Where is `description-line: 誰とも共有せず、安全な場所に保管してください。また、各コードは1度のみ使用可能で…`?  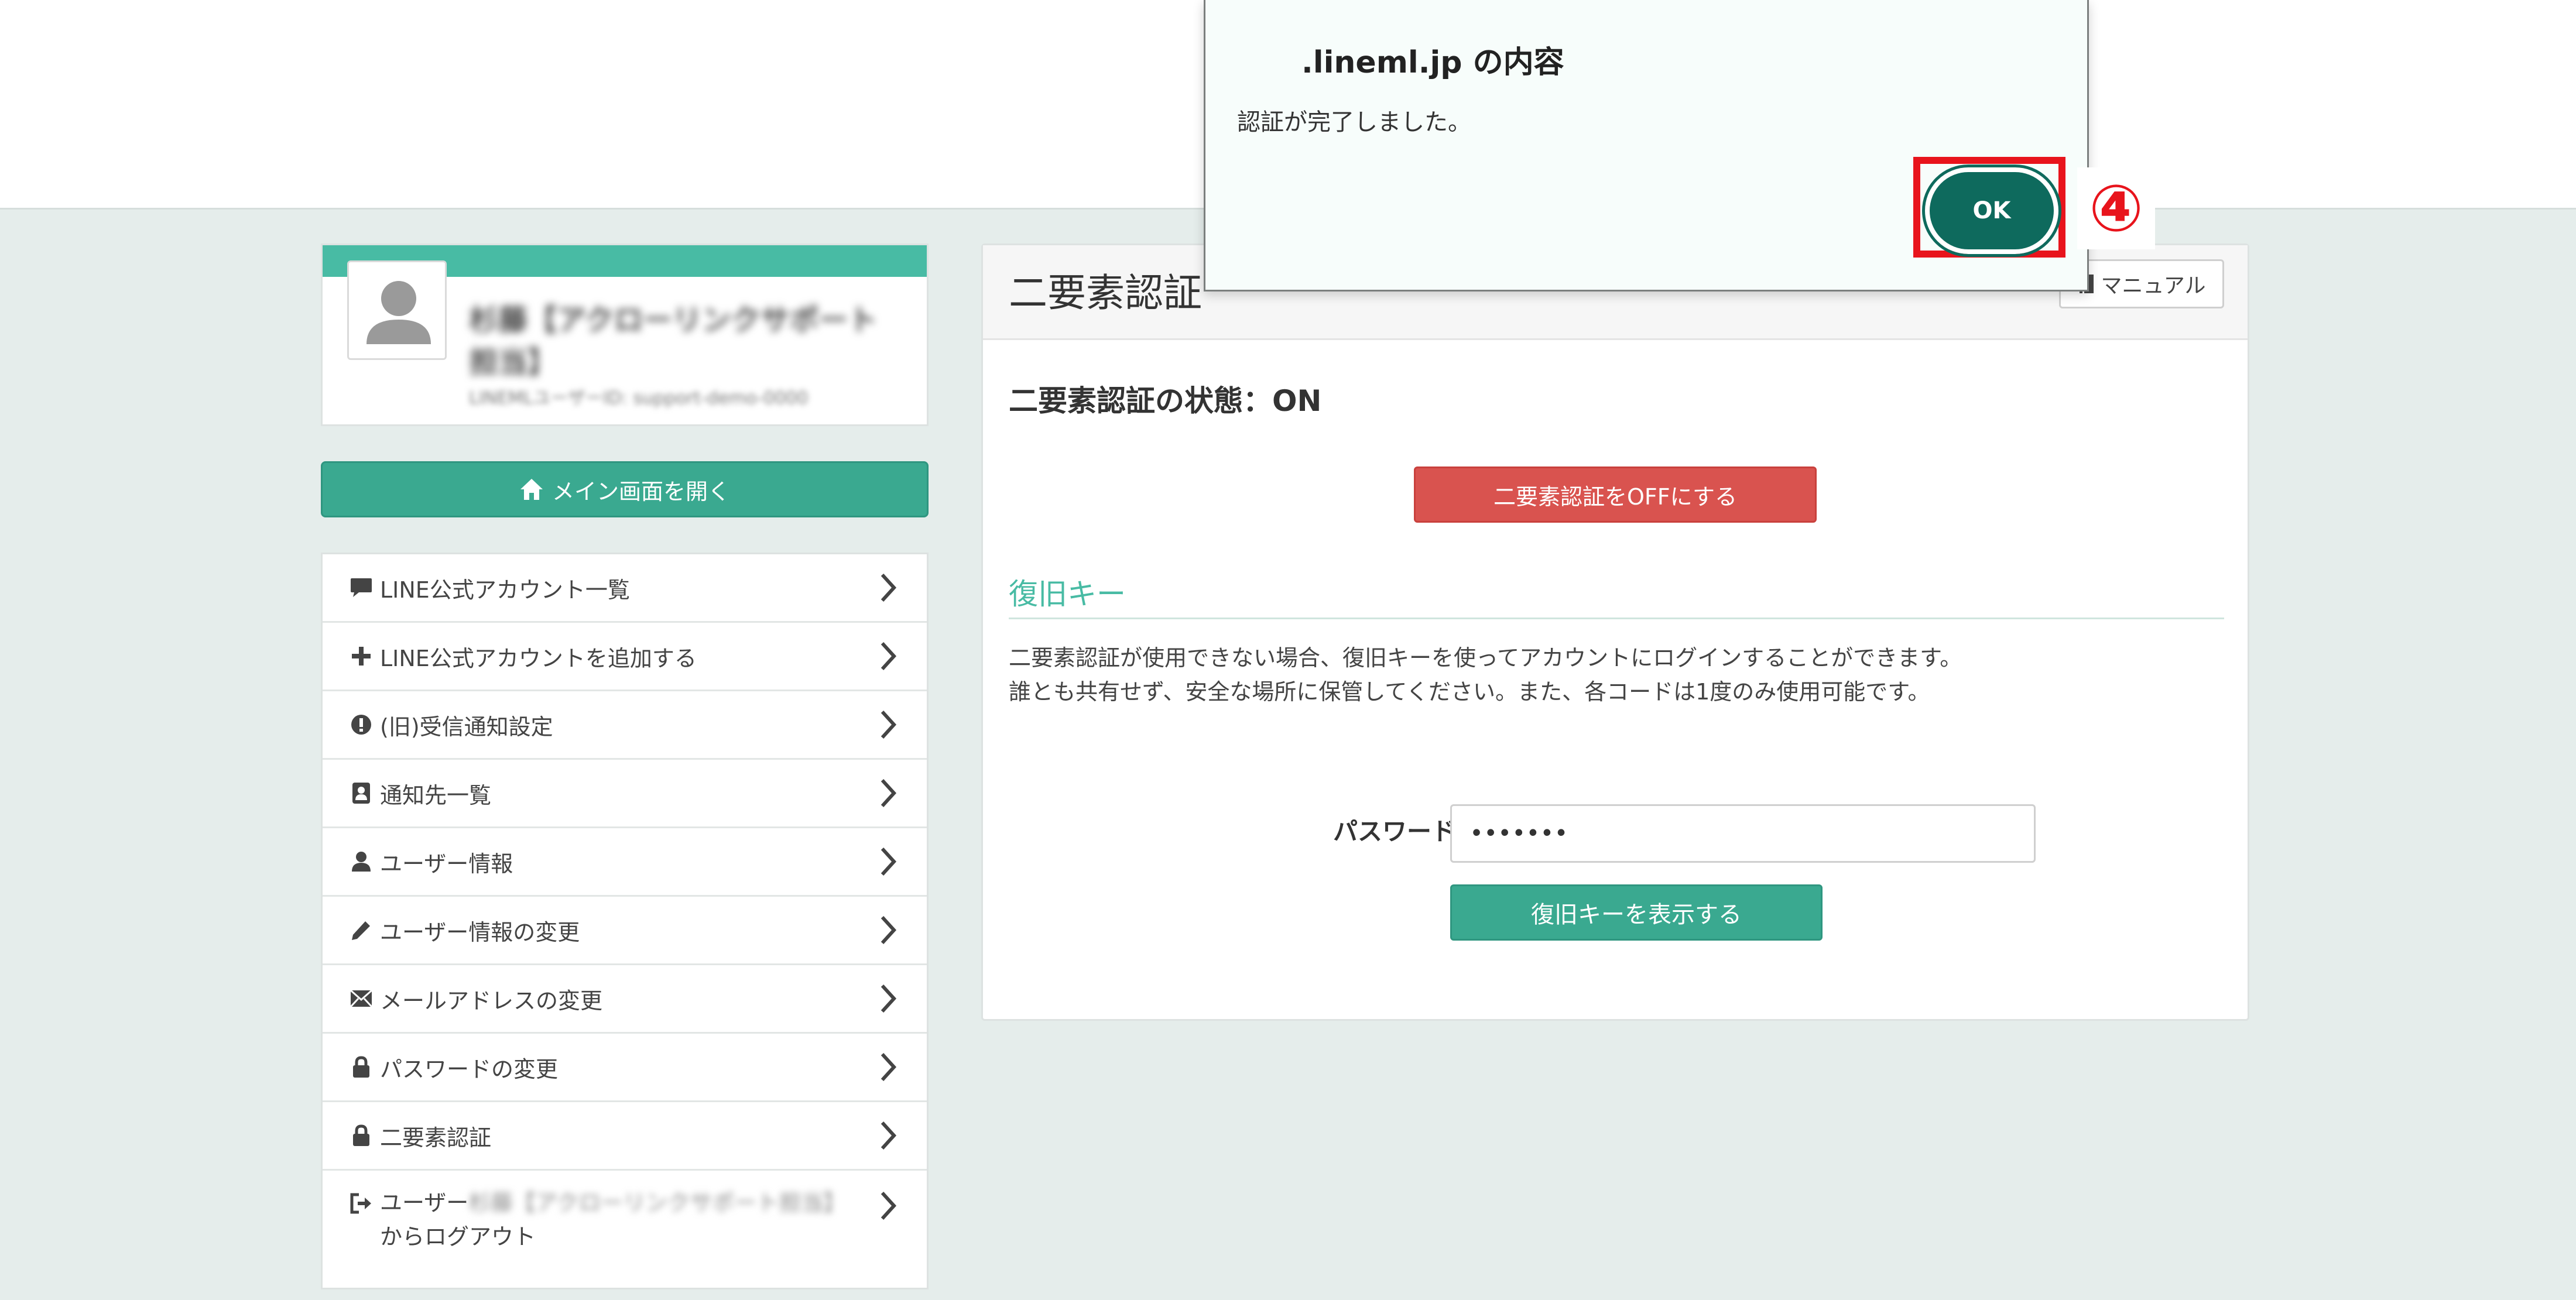 description-line: 誰とも共有せず、安全な場所に保管してください。また、各コードは1度のみ使用可能で… is located at coordinates (1469, 692).